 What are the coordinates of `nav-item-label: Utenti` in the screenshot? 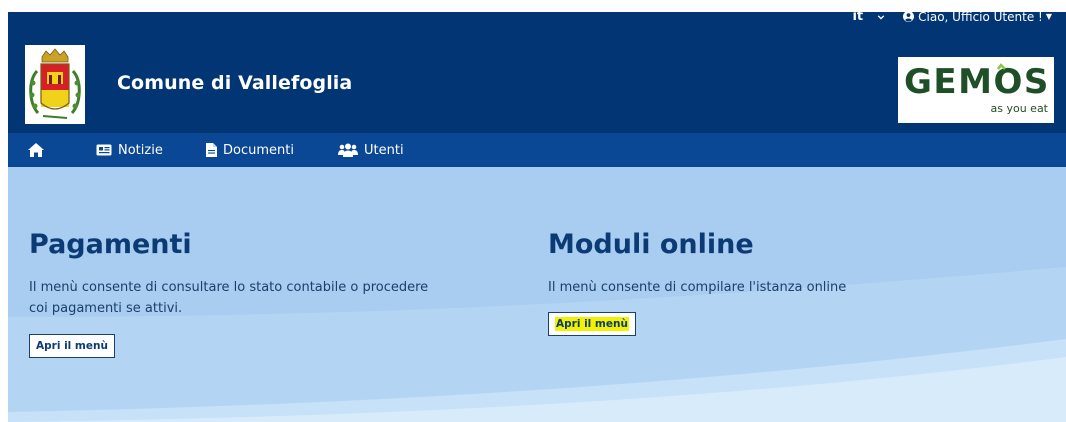 It's located at (384, 150).